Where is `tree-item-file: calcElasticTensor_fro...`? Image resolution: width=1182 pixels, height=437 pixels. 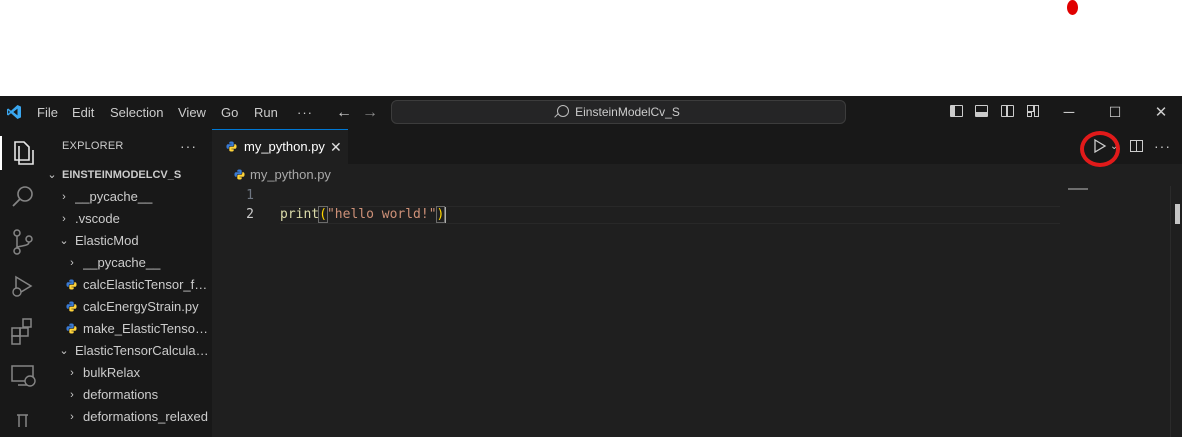
tree-item-file: calcElasticTensor_fro... is located at coordinates (129, 285).